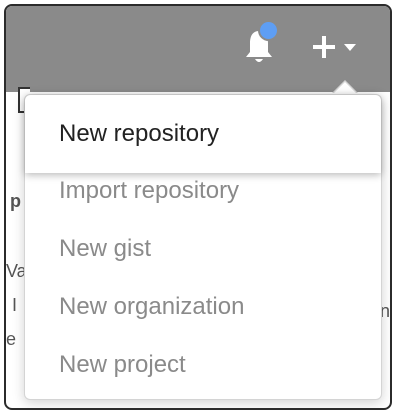 The height and width of the screenshot is (411, 394). Describe the element at coordinates (11, 339) in the screenshot. I see `background-text: e` at that location.